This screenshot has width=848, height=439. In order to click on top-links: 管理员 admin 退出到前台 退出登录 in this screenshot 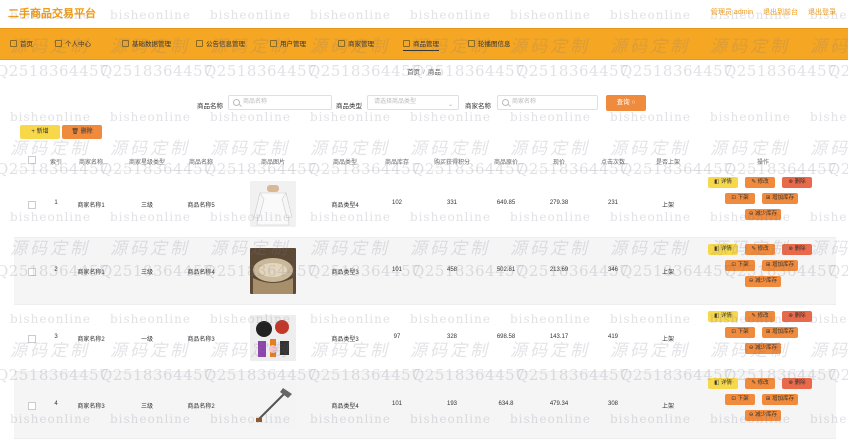, I will do `click(773, 12)`.